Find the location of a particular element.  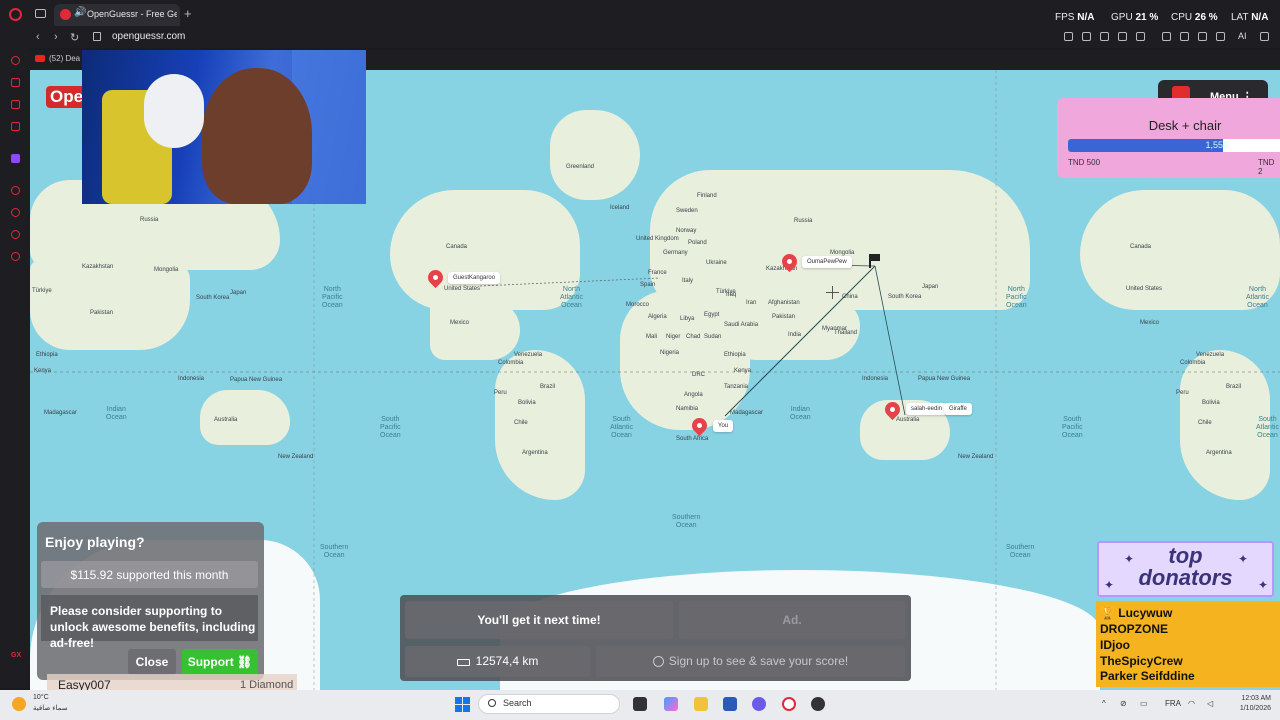

map-label: United States is located at coordinates (1144, 289).